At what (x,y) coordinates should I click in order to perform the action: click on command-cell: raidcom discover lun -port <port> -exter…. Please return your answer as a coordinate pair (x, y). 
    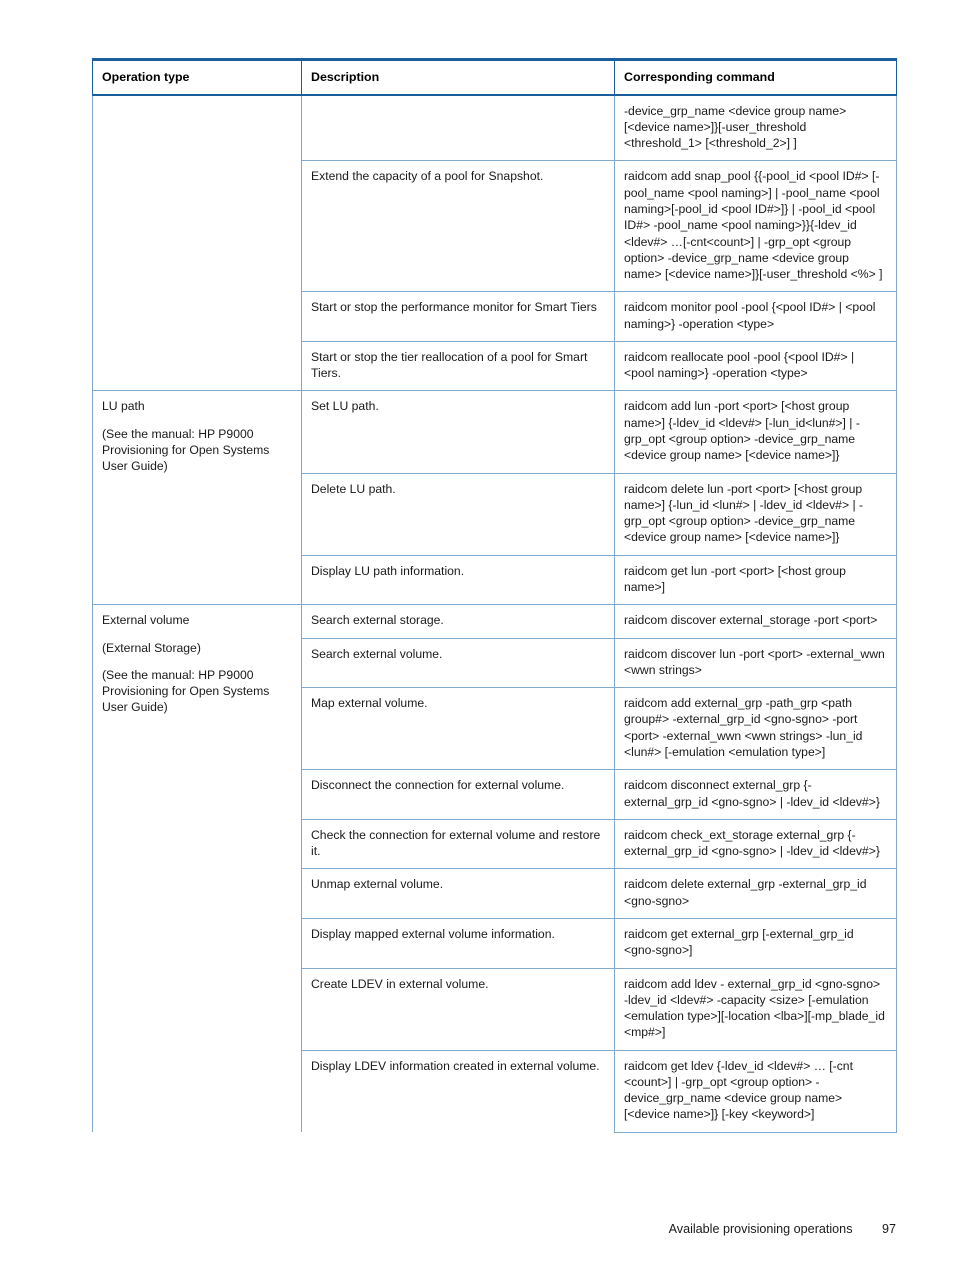
    Looking at the image, I should click on (755, 663).